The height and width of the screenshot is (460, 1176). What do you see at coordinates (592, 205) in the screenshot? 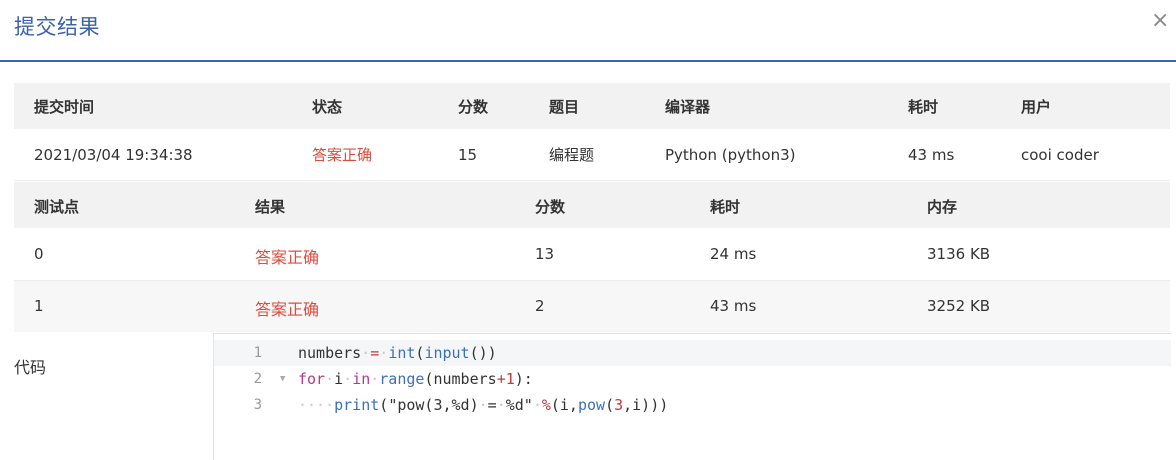
I see `tests-table: 测试点 结果 分数 耗时 内存` at bounding box center [592, 205].